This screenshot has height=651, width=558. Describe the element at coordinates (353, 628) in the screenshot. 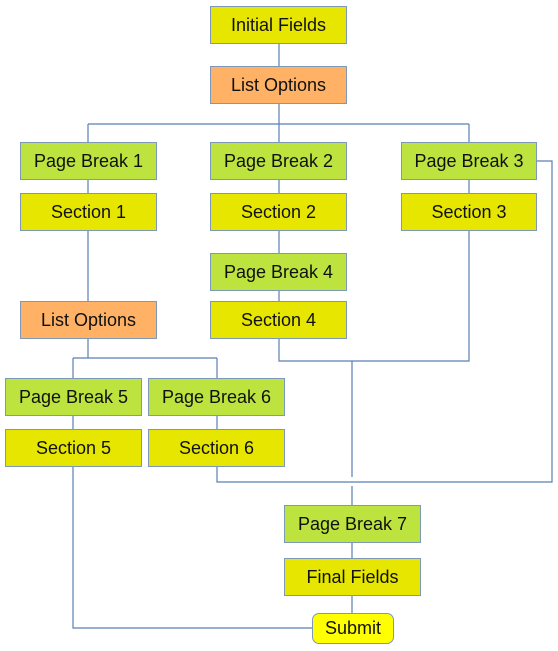

I see `node-submit: Submit` at that location.